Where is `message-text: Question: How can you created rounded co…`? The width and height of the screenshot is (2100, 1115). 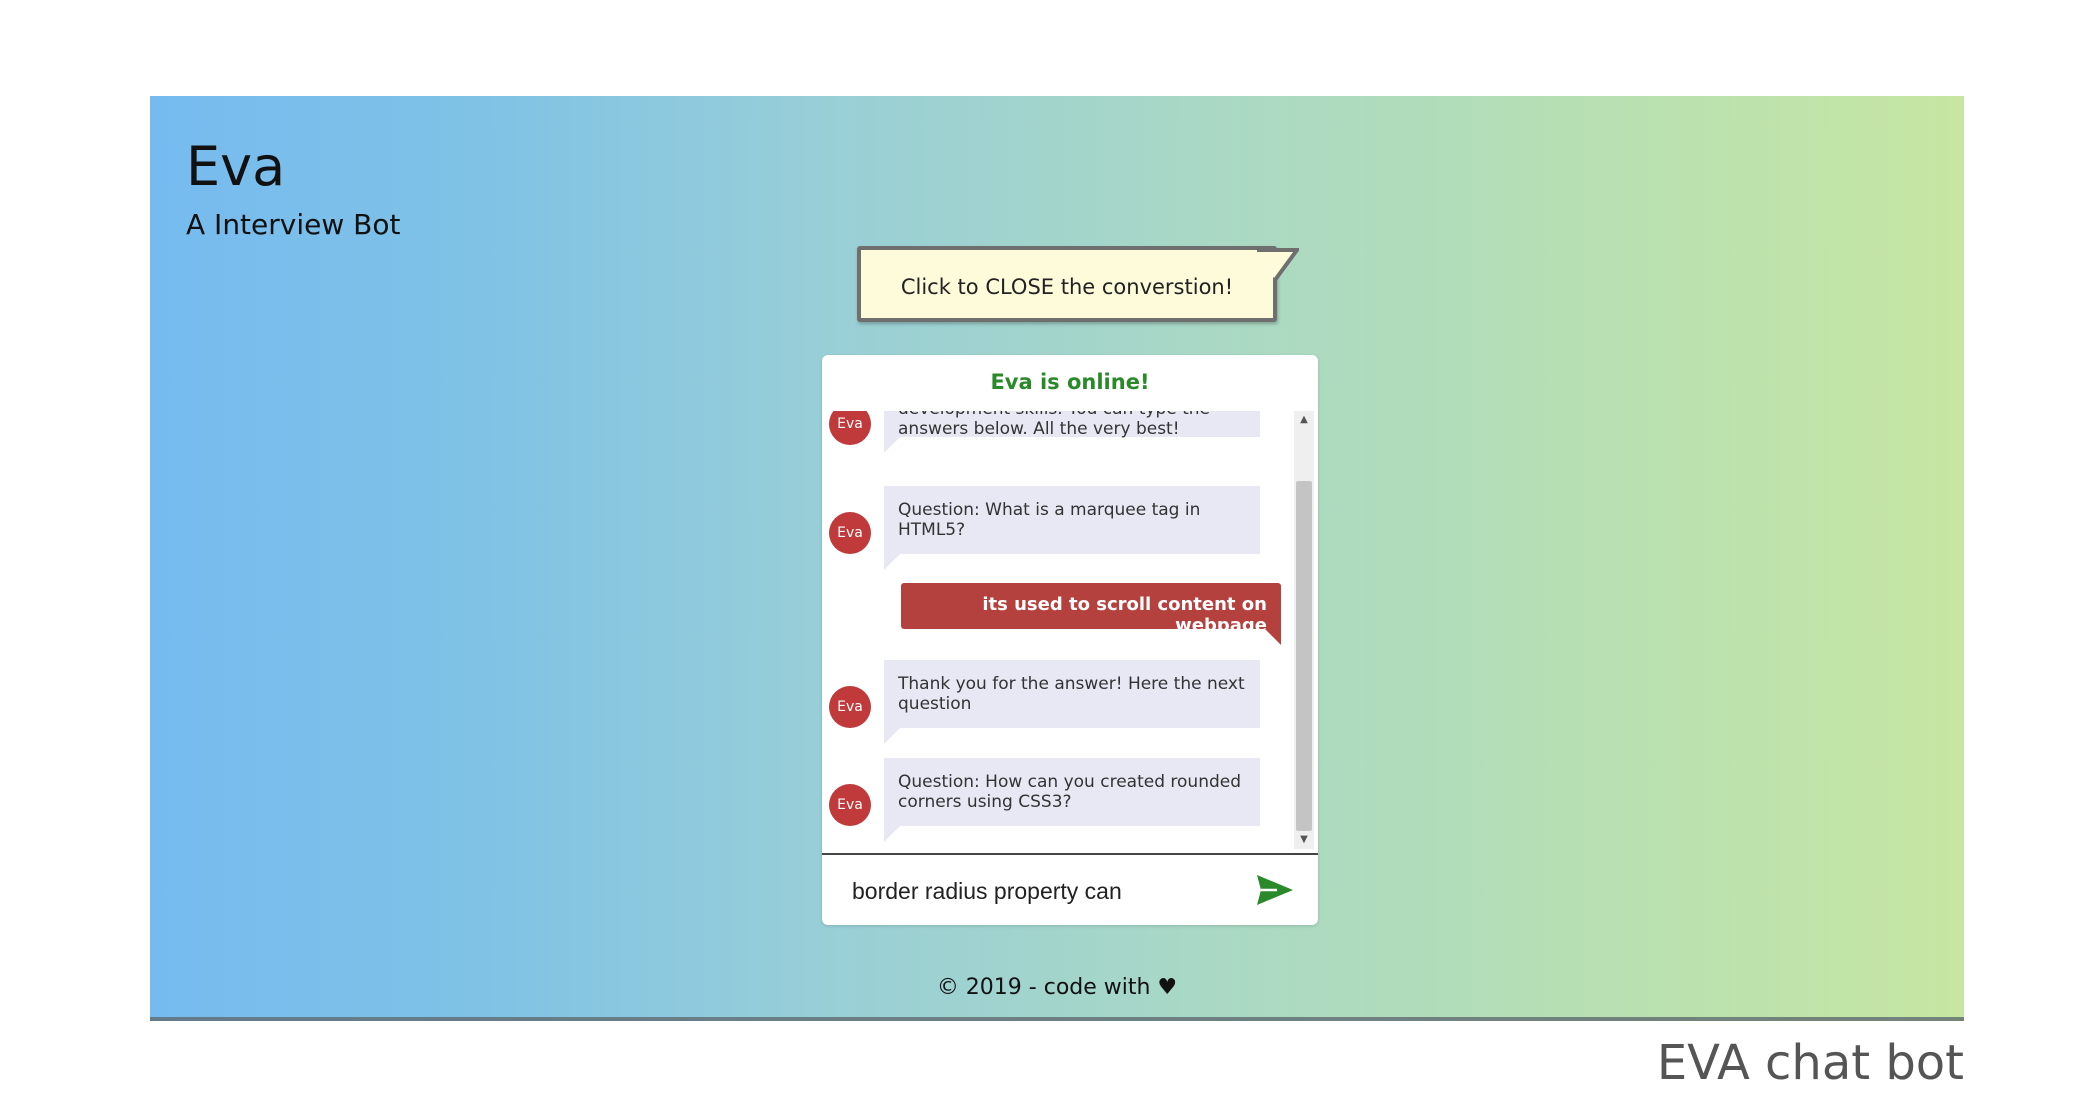
message-text: Question: How can you created rounded co… is located at coordinates (1072, 800).